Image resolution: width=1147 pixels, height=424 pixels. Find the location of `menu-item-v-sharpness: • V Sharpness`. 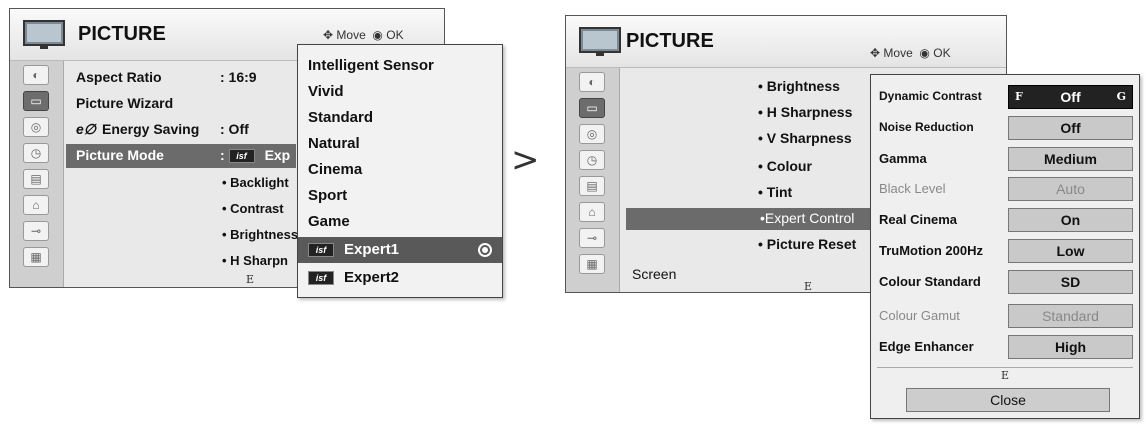

menu-item-v-sharpness: • V Sharpness is located at coordinates (805, 138).